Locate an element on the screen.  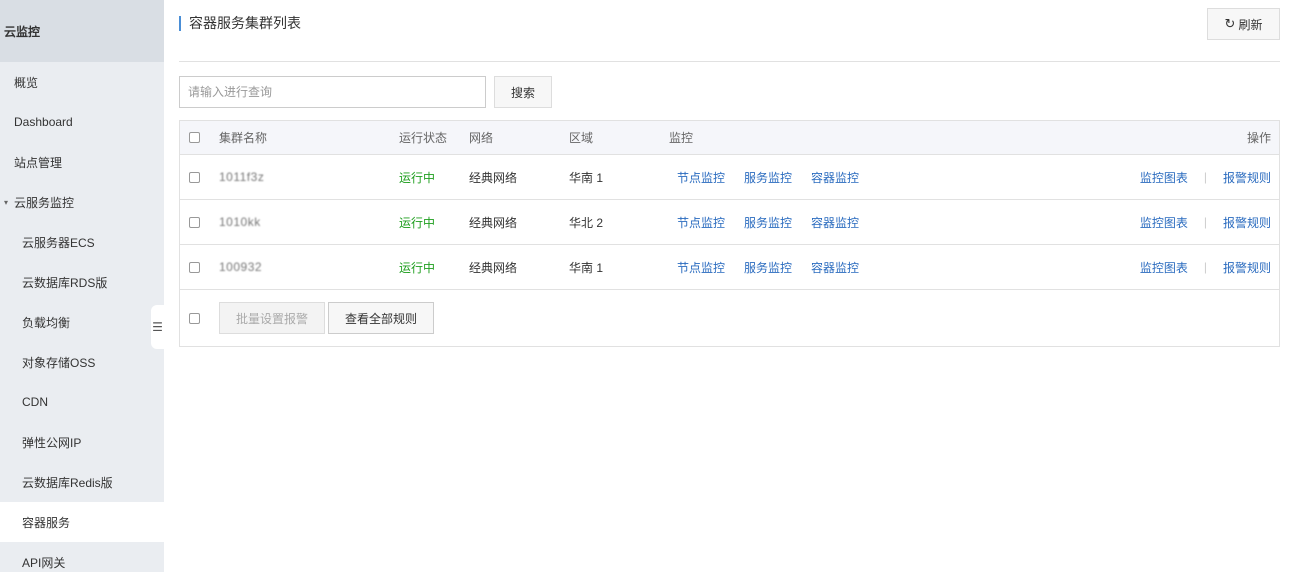
refresh-label: 刷新 is located at coordinates (1250, 24).